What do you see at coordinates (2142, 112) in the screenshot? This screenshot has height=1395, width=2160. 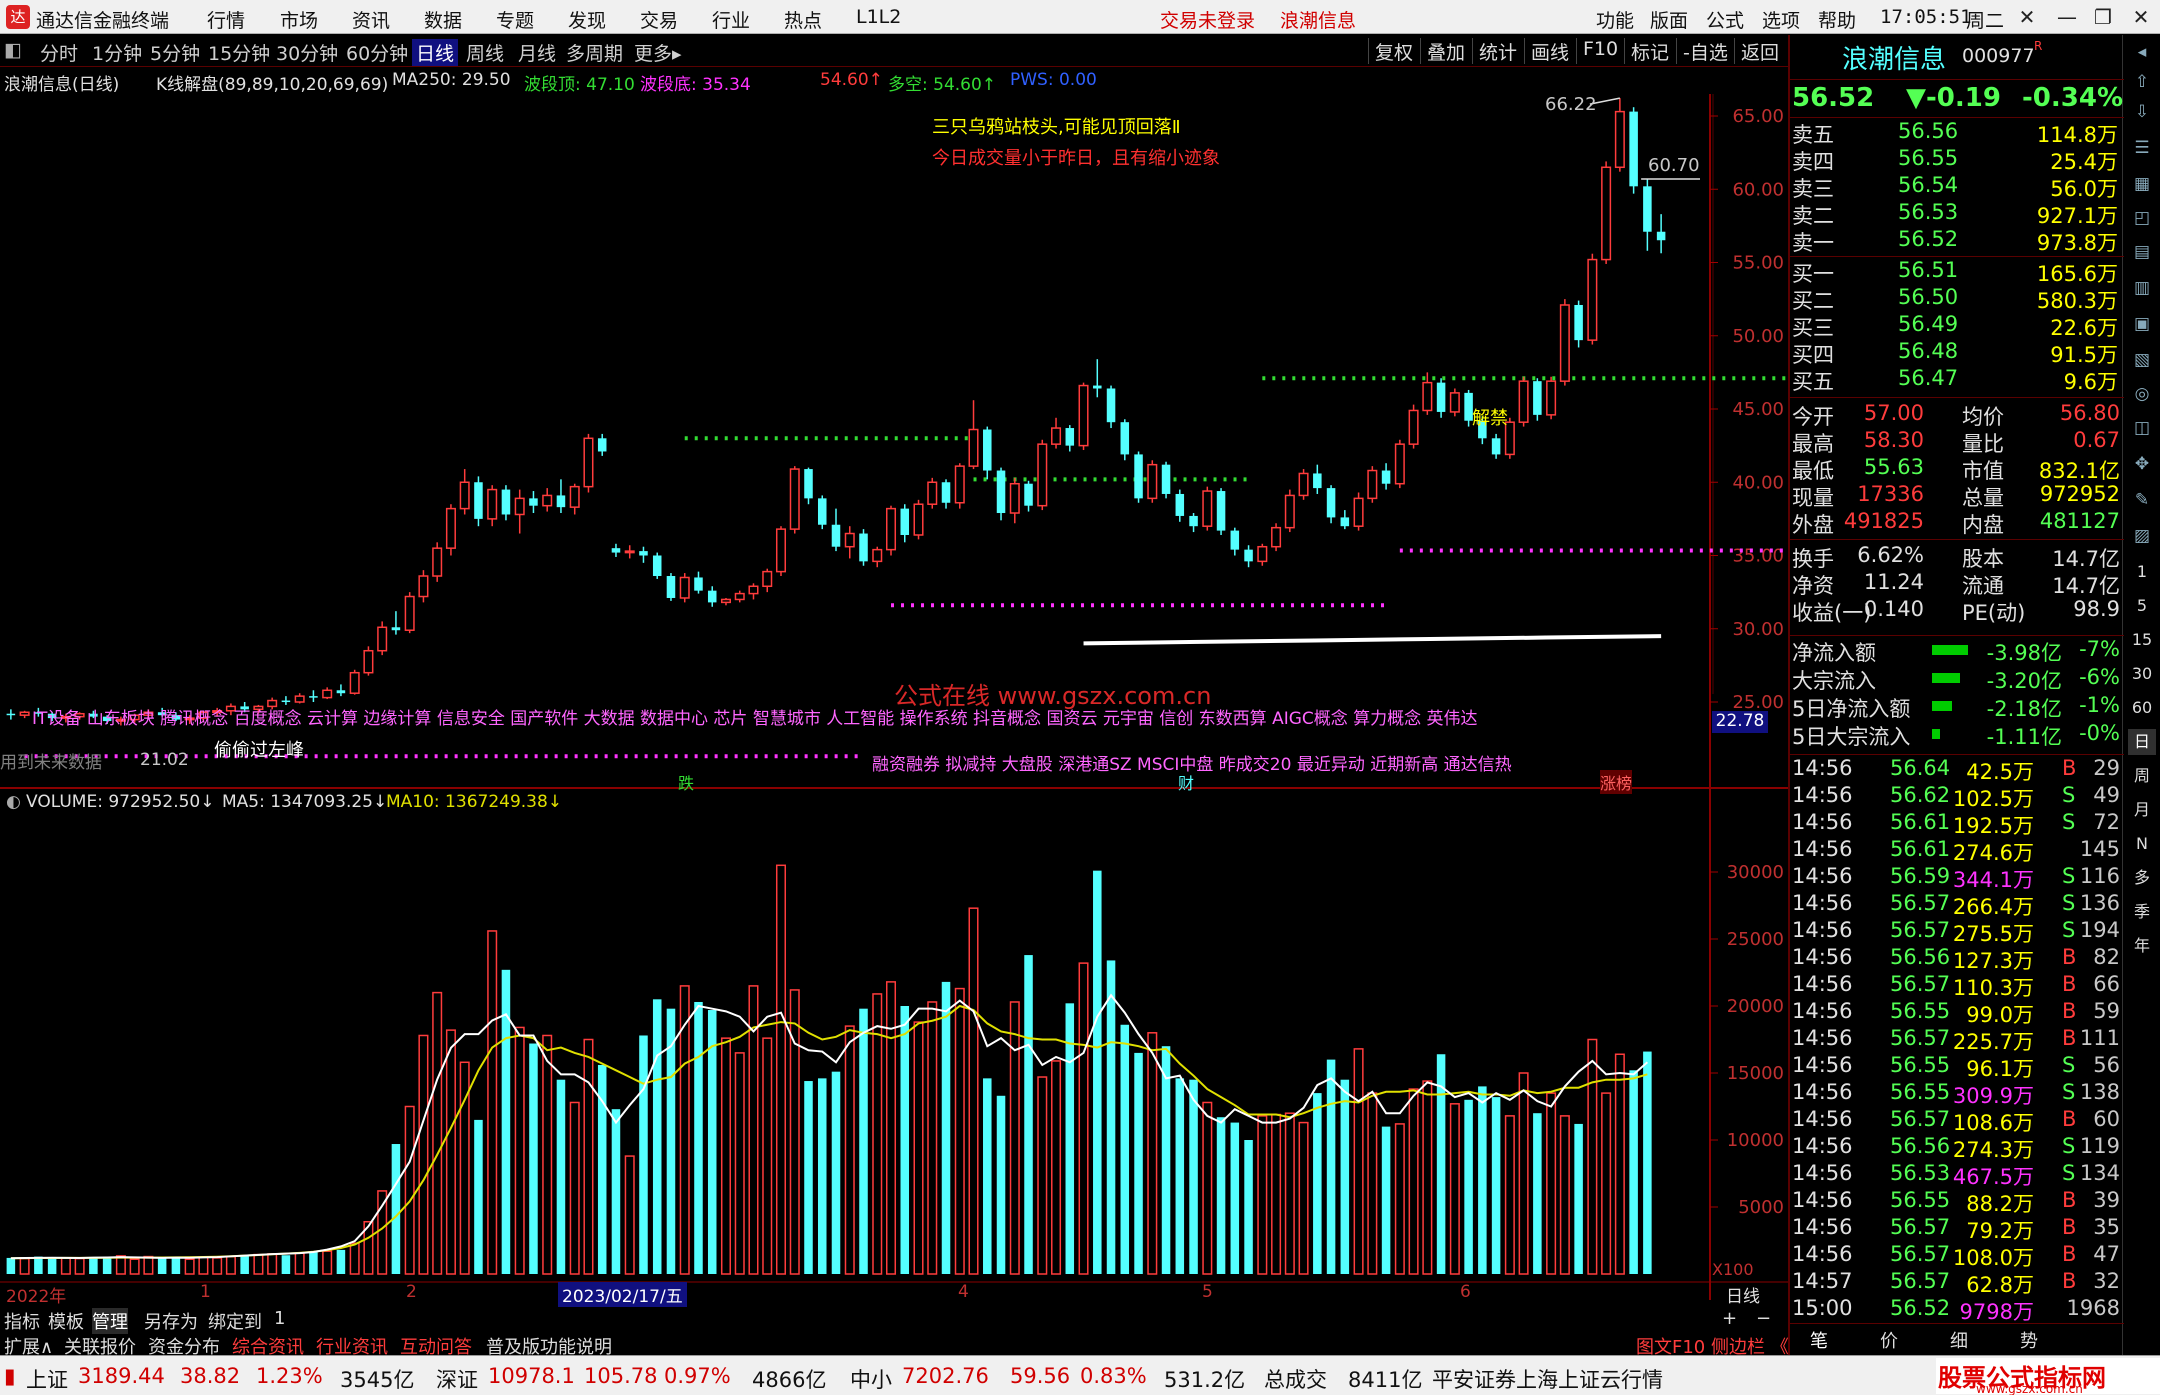 I see `arrow-down-icon: ⇩` at bounding box center [2142, 112].